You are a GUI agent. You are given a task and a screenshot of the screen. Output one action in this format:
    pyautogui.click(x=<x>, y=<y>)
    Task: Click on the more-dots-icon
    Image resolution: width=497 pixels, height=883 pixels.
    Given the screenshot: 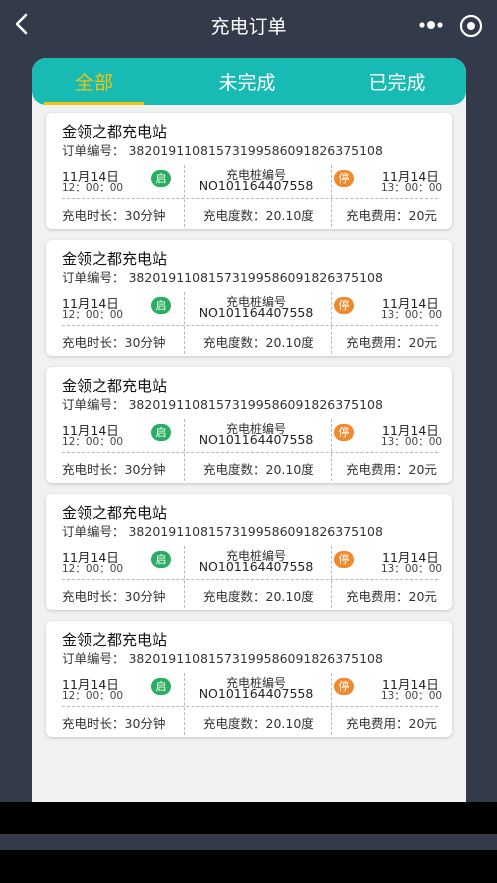 What is the action you would take?
    pyautogui.click(x=431, y=25)
    